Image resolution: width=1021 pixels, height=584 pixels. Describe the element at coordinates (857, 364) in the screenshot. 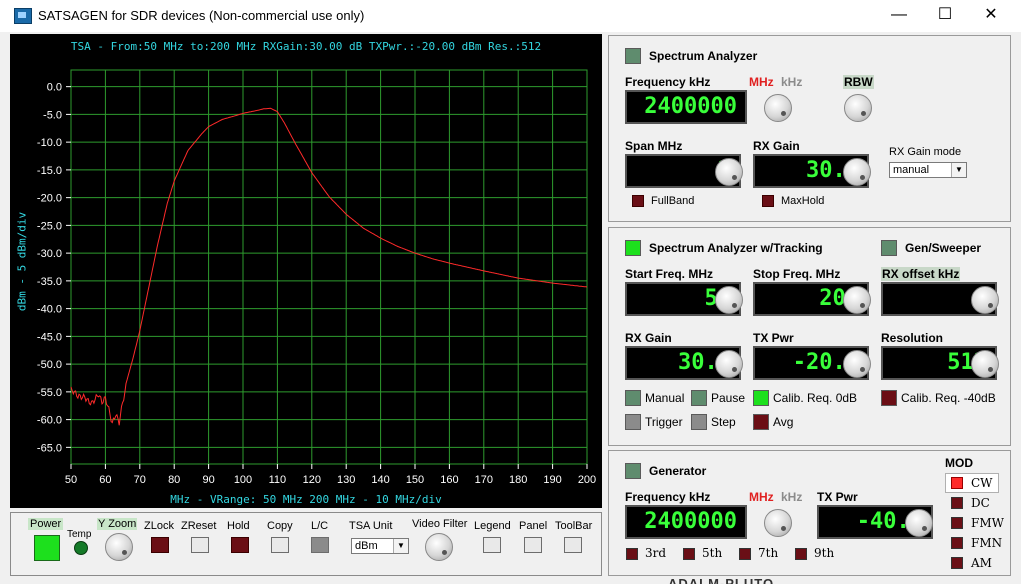

I see `tracking-tx-pwr-knob` at that location.